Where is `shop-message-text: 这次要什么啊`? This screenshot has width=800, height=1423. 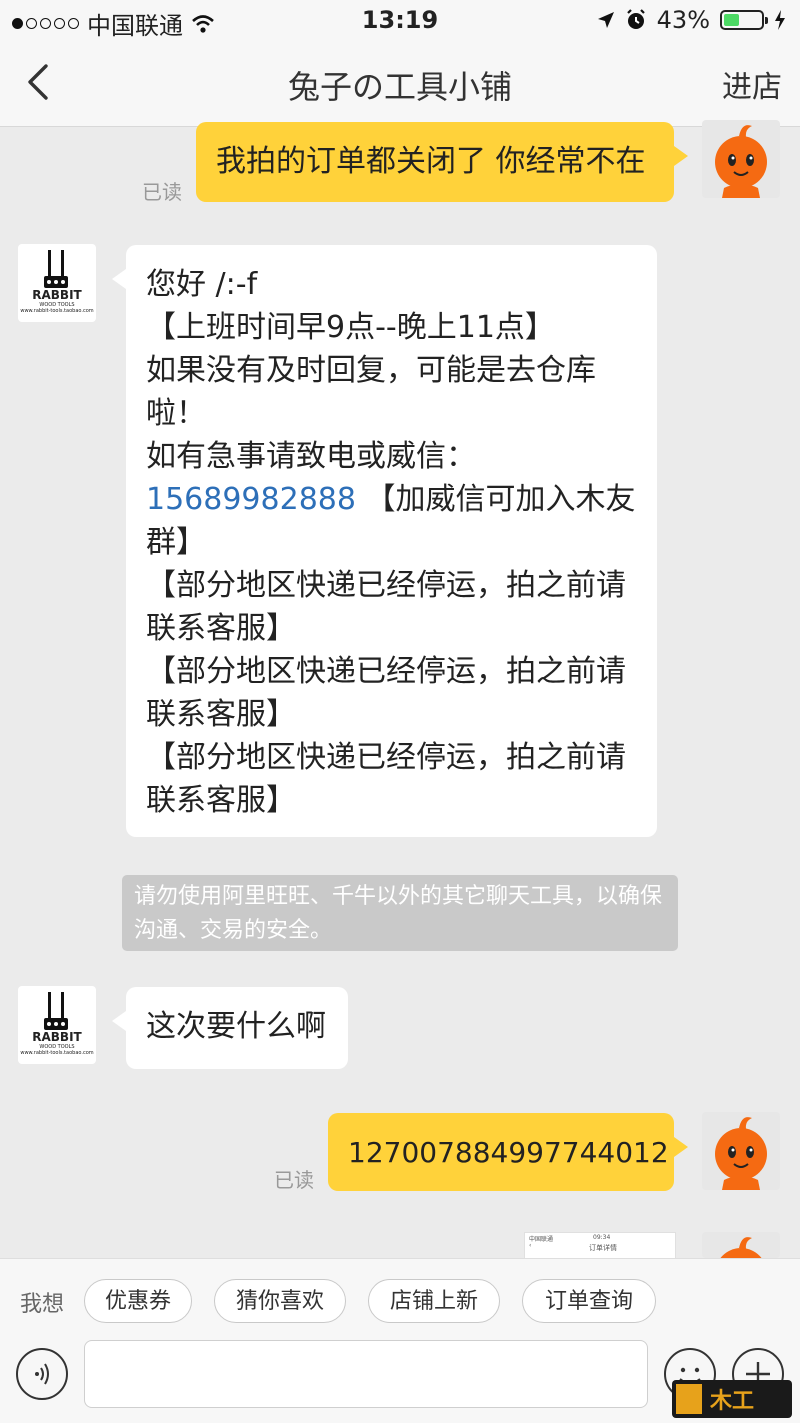 shop-message-text: 这次要什么啊 is located at coordinates (236, 1026).